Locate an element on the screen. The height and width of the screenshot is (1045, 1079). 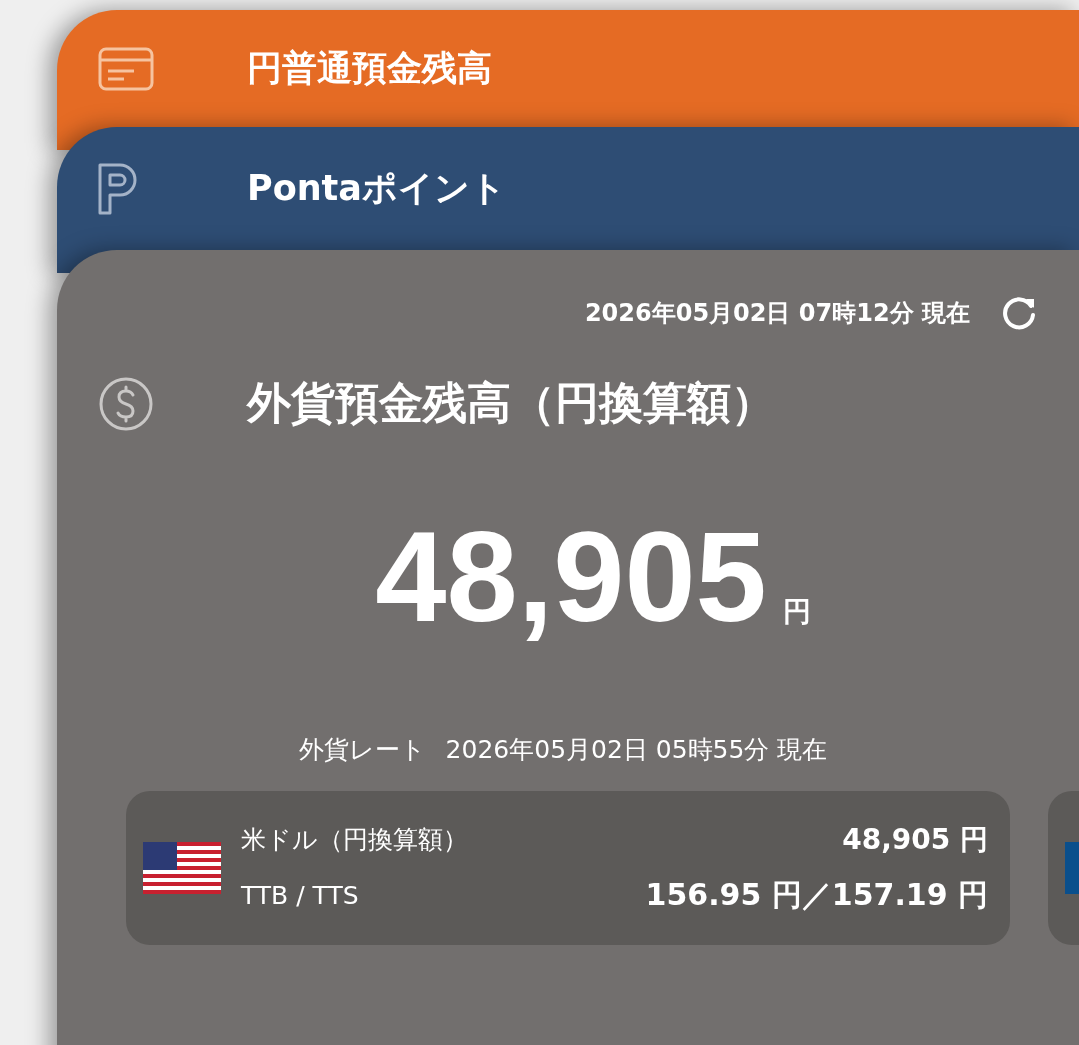
refresh-icon is located at coordinates (1019, 313).